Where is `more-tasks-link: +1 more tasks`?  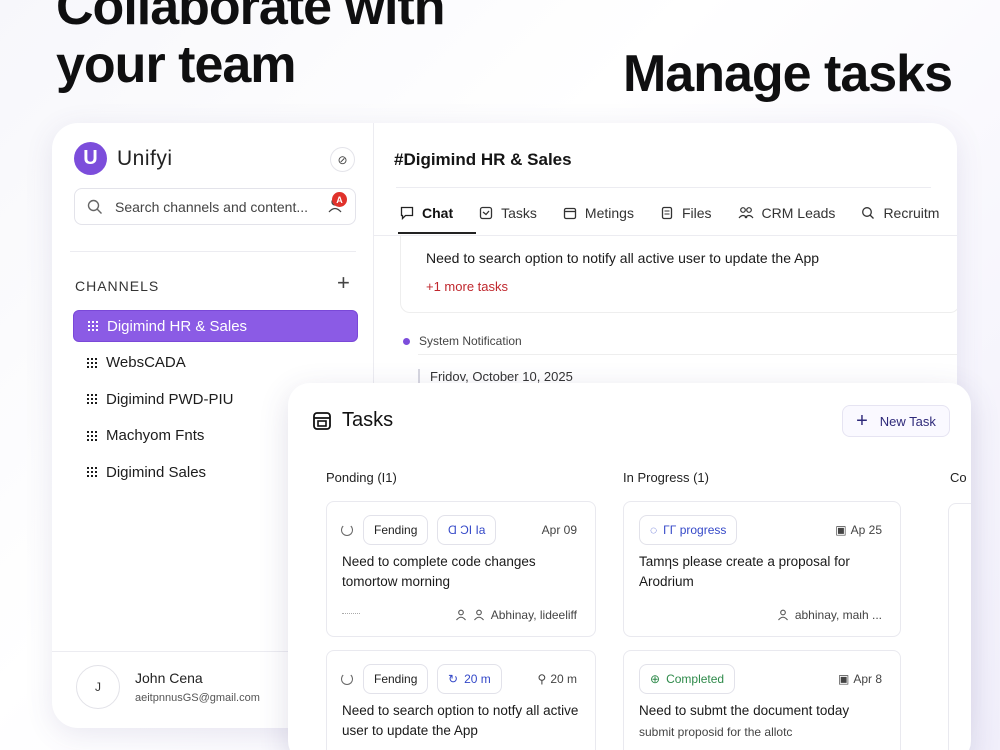
more-tasks-link: +1 more tasks is located at coordinates (467, 286).